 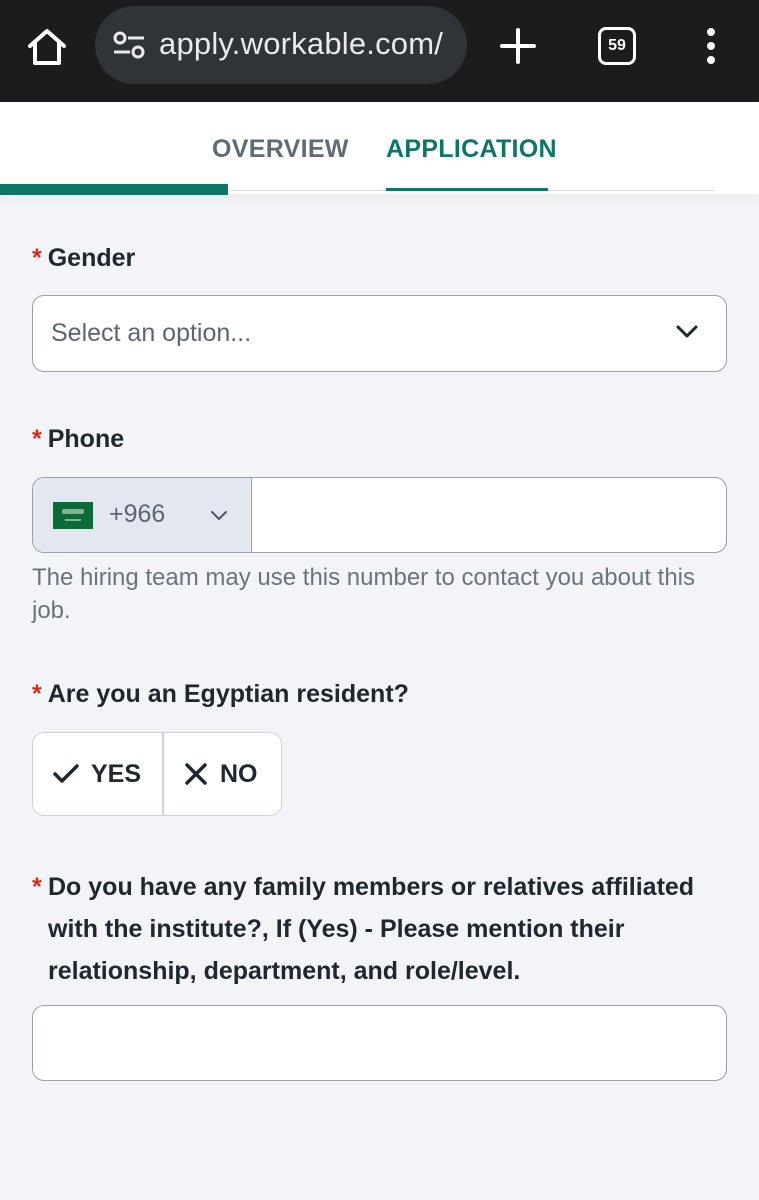 I want to click on saudi-arabia-flag-icon, so click(x=73, y=515).